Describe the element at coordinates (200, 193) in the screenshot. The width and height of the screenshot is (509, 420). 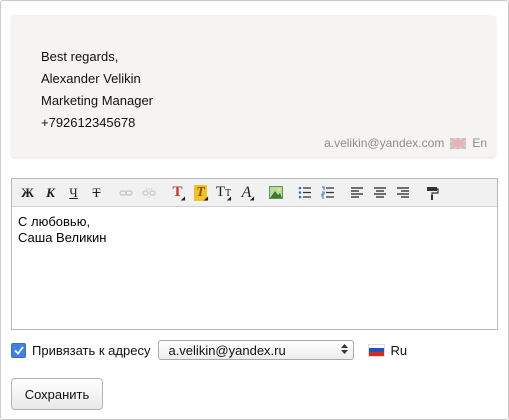
I see `highlight-color-button: T` at that location.